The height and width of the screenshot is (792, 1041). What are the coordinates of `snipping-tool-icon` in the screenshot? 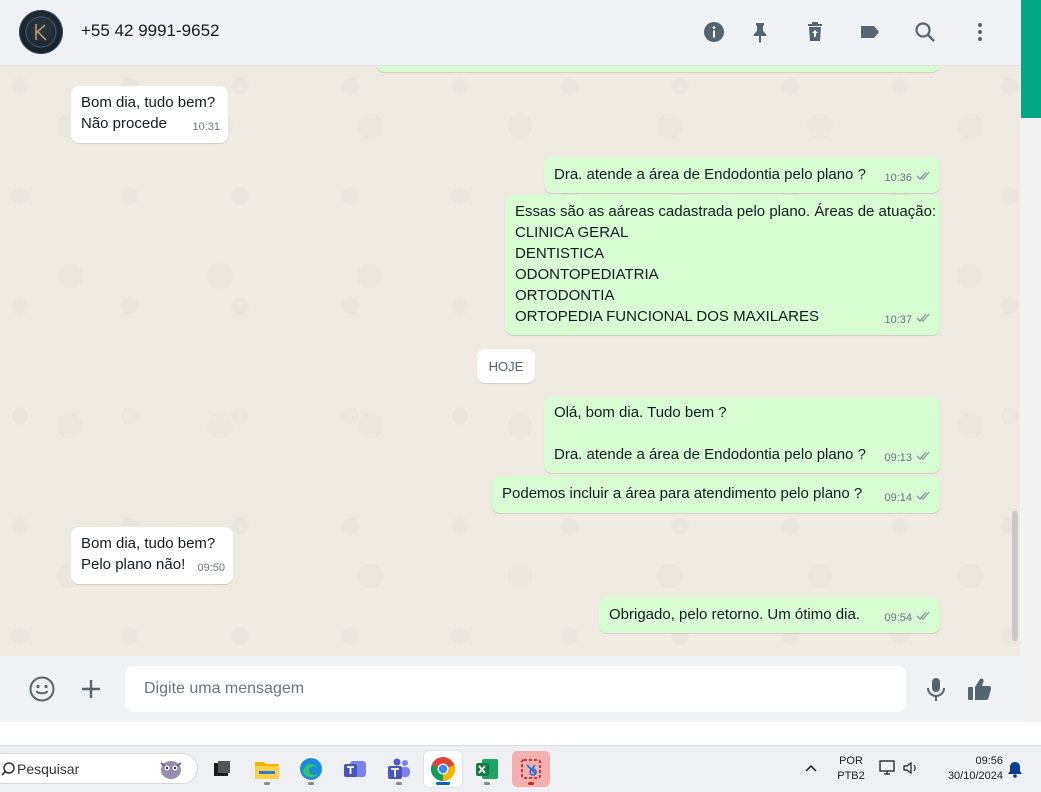 It's located at (531, 769).